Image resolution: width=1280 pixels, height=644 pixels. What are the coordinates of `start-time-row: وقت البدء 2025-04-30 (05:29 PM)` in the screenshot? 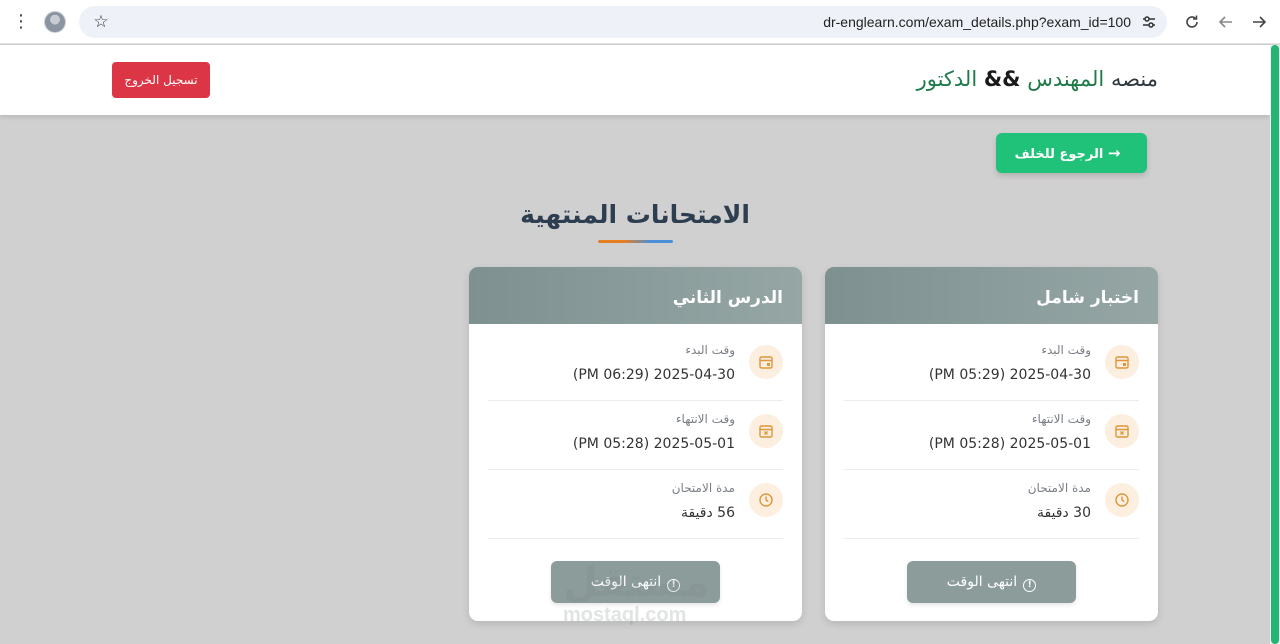 It's located at (991, 366).